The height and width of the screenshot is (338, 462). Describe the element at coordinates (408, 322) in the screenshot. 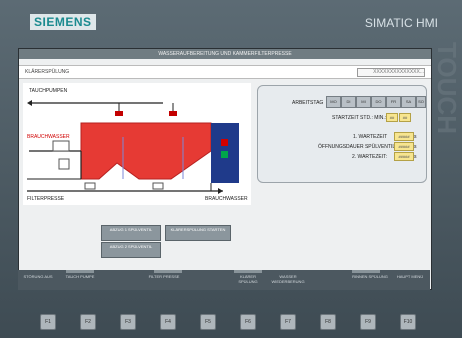

I see `function-key-f10: F10` at that location.